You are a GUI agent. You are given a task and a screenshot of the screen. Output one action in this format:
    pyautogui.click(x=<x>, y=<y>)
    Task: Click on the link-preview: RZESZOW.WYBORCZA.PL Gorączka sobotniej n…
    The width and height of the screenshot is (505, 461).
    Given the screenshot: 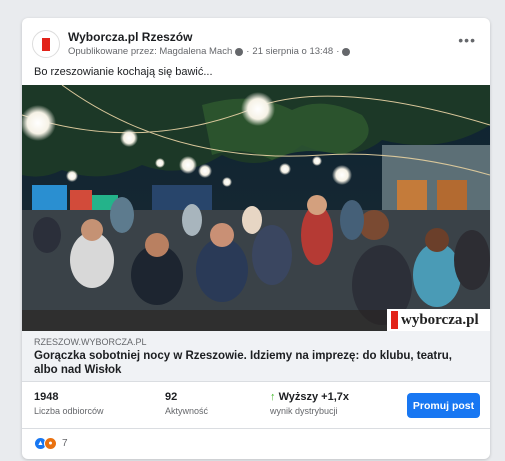 What is the action you would take?
    pyautogui.click(x=256, y=356)
    